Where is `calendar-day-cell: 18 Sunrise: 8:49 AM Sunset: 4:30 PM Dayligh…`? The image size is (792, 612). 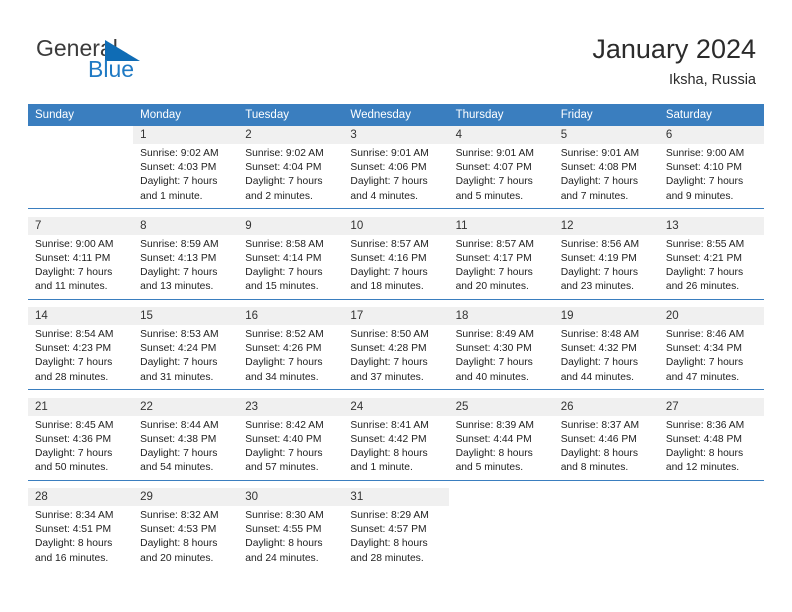 calendar-day-cell: 18 Sunrise: 8:49 AM Sunset: 4:30 PM Dayligh… is located at coordinates (501, 348).